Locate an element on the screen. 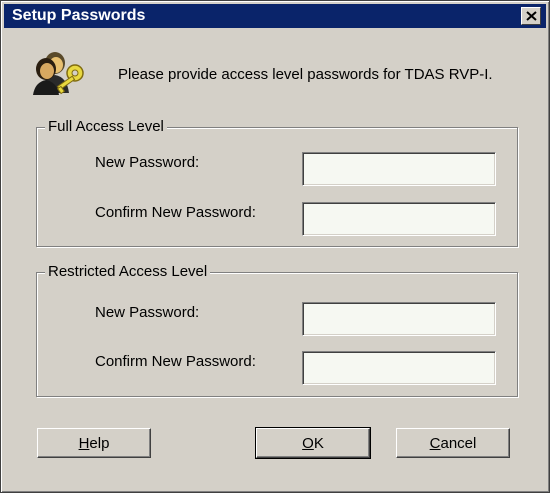 The image size is (550, 493). help-button: Help is located at coordinates (94, 443).